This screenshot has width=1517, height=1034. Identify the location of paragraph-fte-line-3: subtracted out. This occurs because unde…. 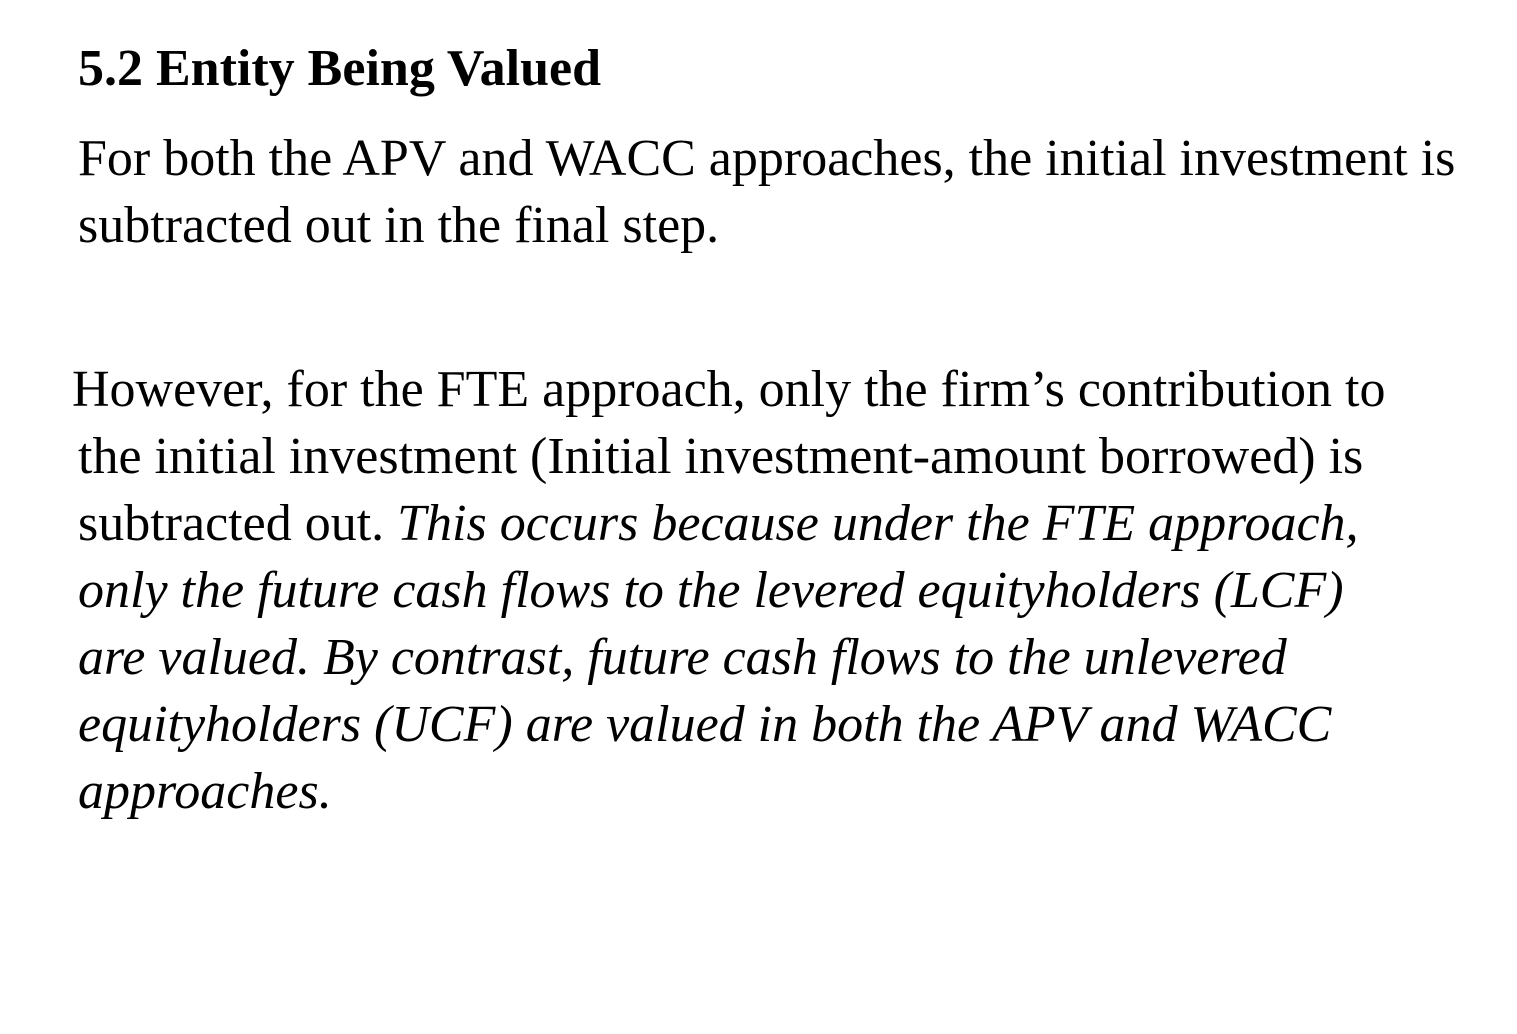
(792, 523).